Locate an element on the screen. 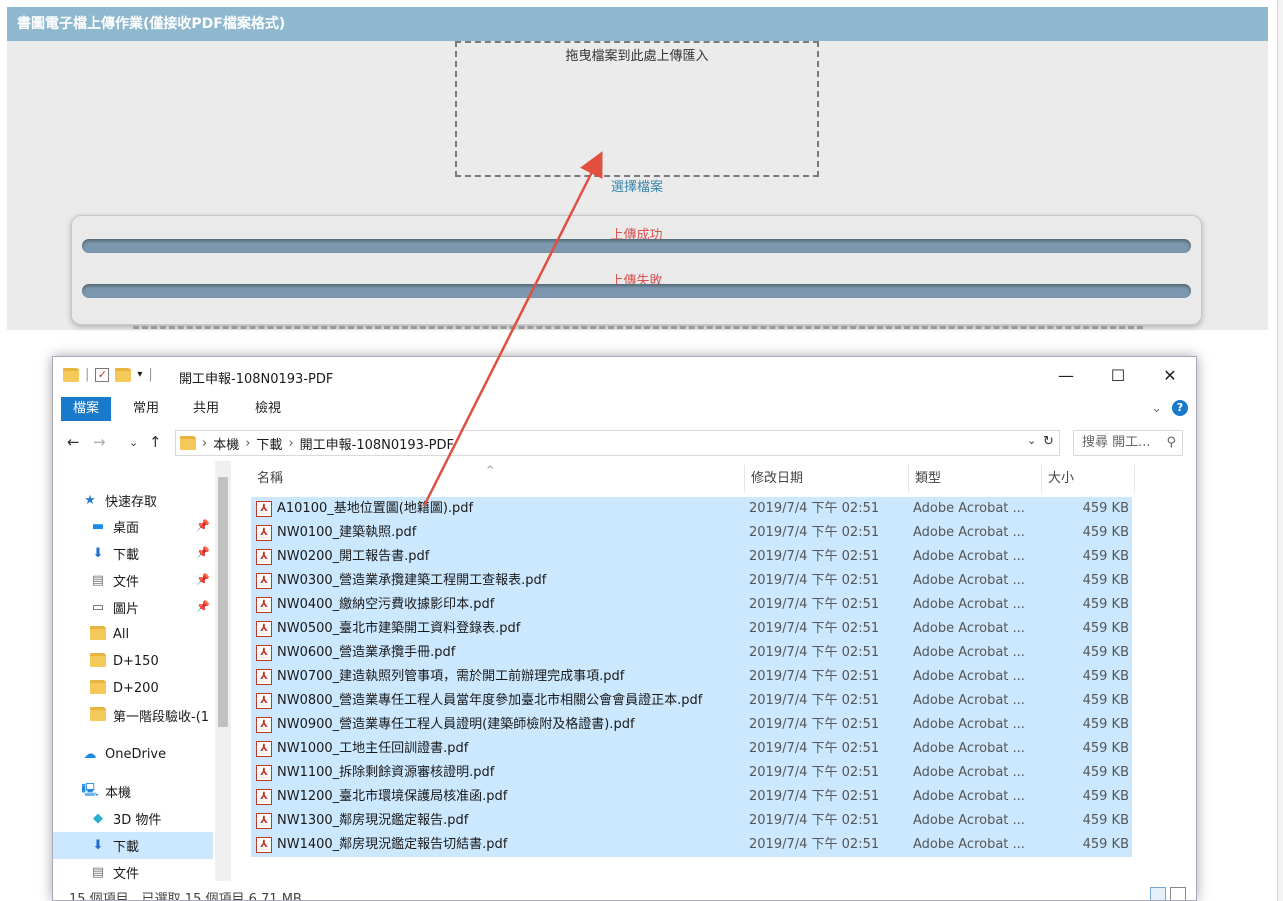  drag-arrow is located at coordinates (512, 329).